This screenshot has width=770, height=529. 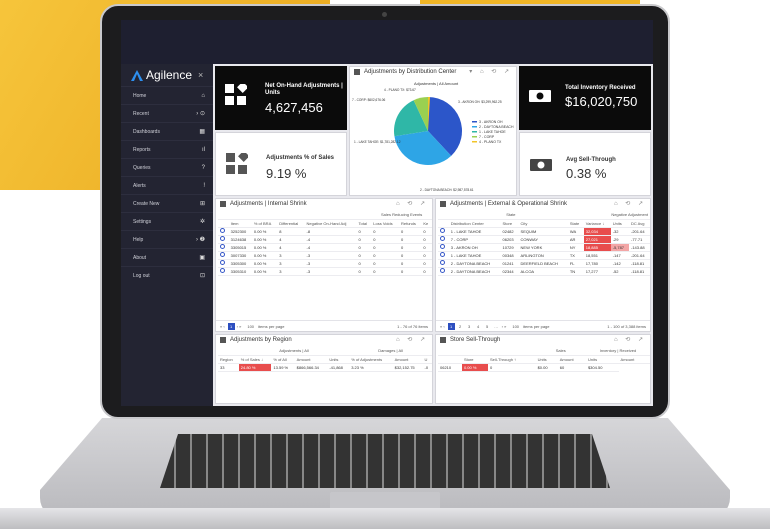 What do you see at coordinates (325, 231) in the screenshot?
I see `table-row: 3252300 0.00 % 8 -8 0 0 0 0` at bounding box center [325, 231].